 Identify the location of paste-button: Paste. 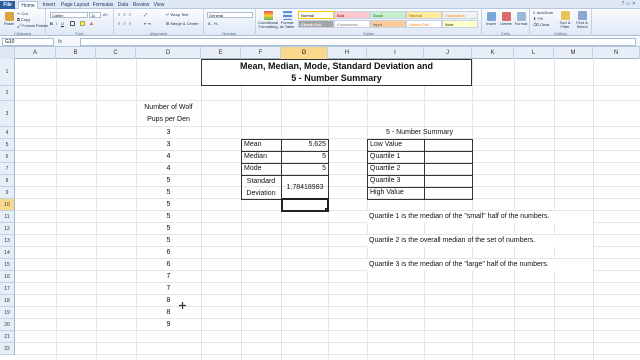
(9, 19).